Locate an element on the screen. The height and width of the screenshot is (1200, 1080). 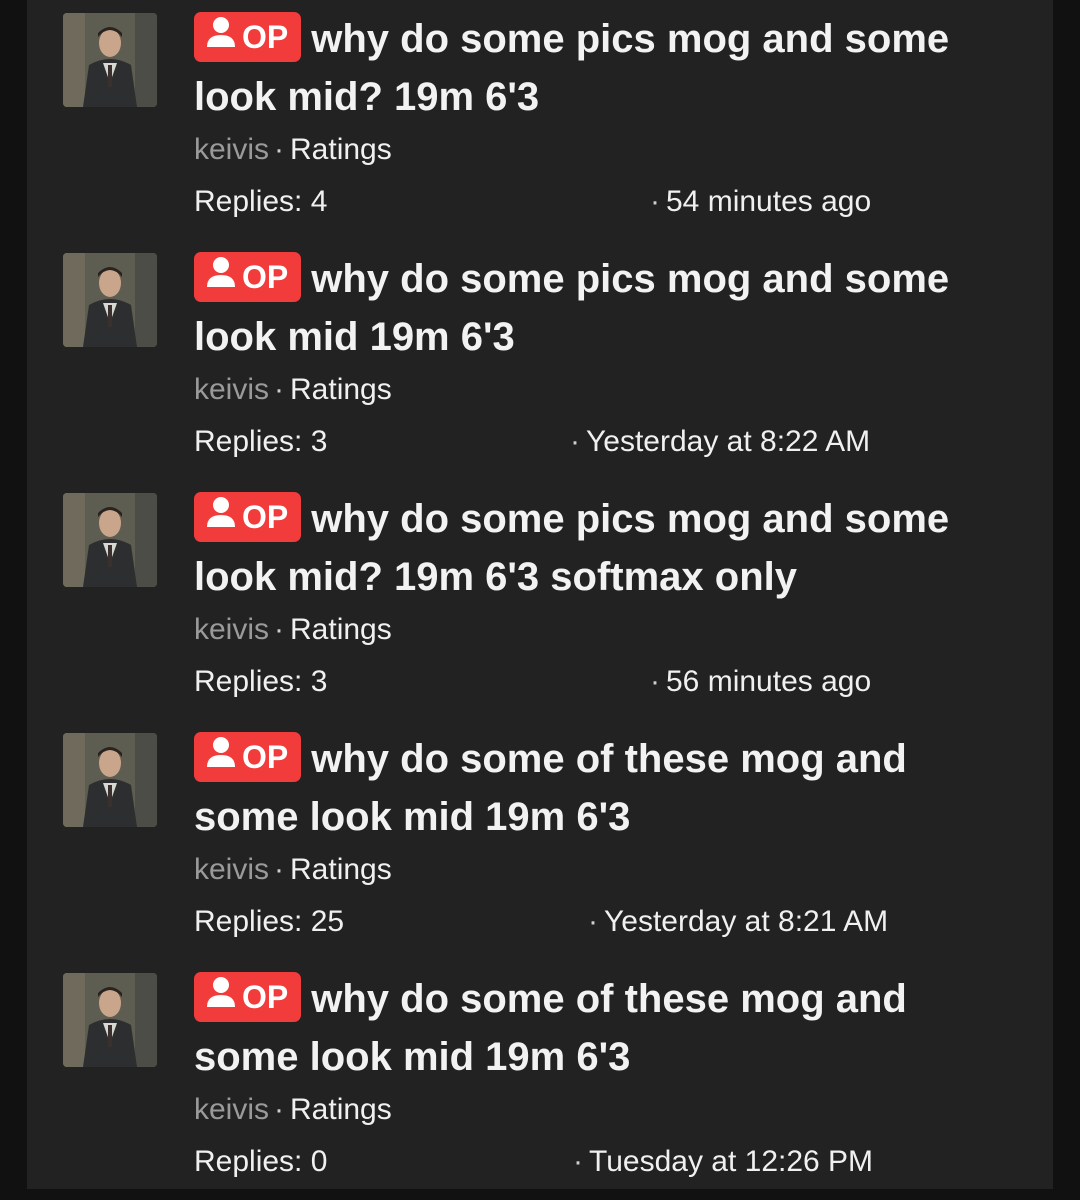
last-post-time: · Yesterday at 8:21 AM is located at coordinates (738, 922).